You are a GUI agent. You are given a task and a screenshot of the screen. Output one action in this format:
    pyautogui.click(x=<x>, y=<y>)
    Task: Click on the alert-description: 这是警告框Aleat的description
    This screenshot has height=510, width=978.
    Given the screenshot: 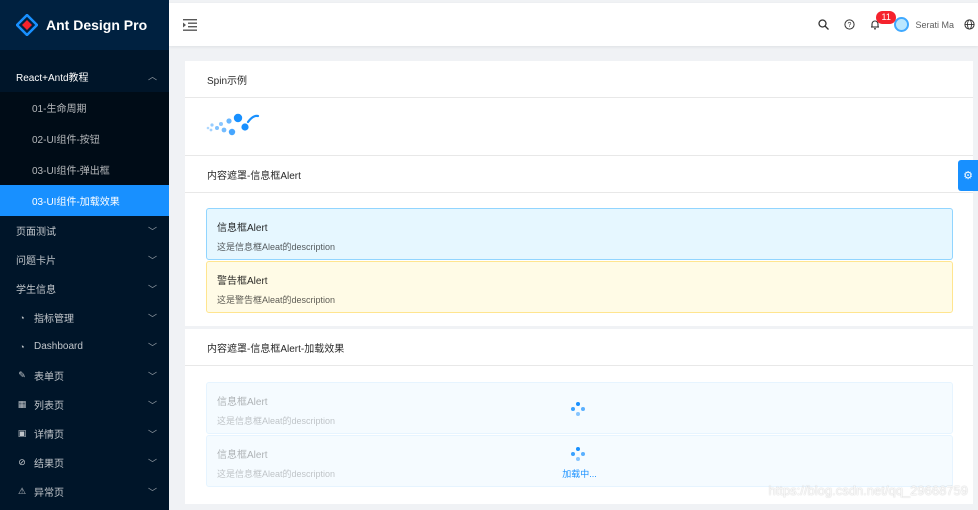 What is the action you would take?
    pyautogui.click(x=276, y=300)
    